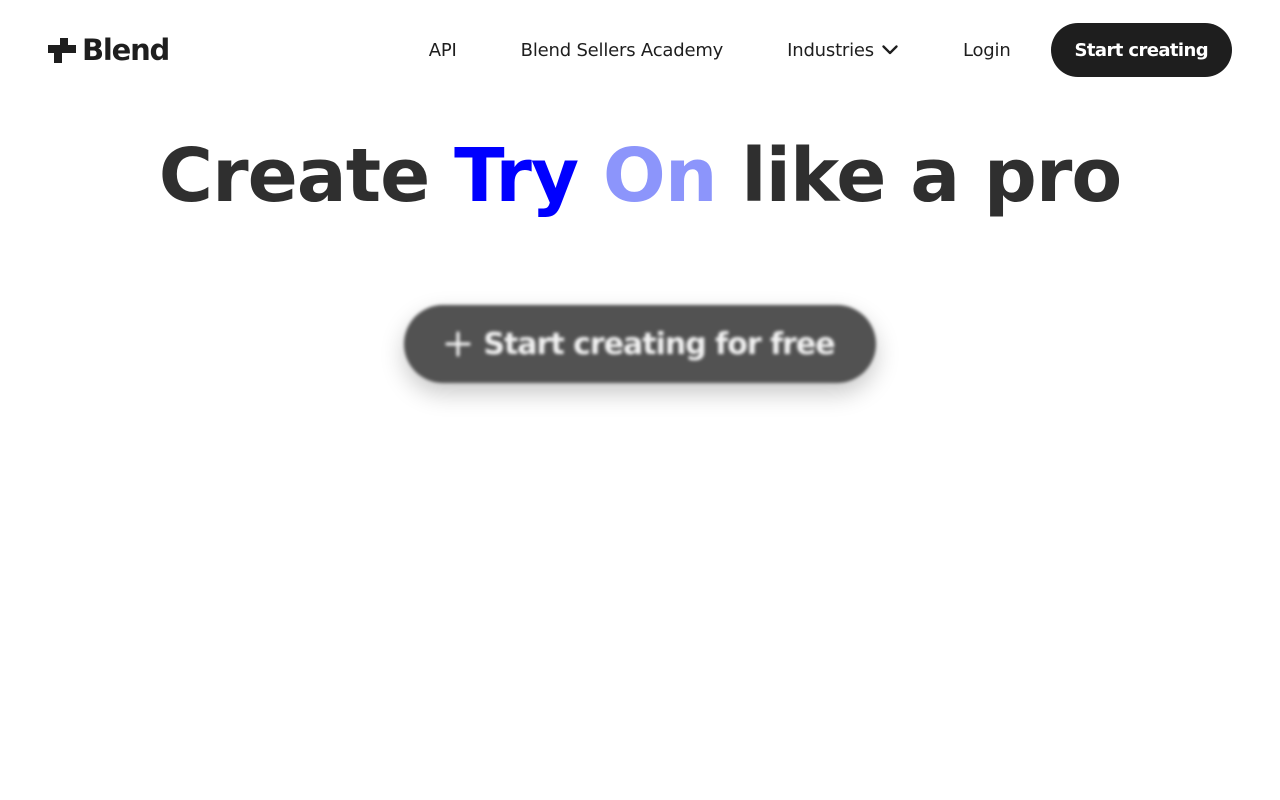 The width and height of the screenshot is (1280, 800). What do you see at coordinates (443, 50) in the screenshot?
I see `nav-link-api: API` at bounding box center [443, 50].